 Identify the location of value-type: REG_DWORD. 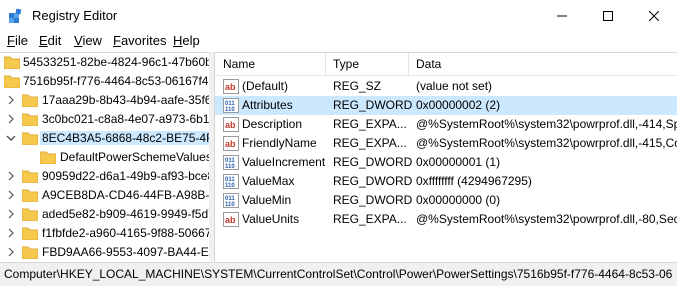
(373, 162).